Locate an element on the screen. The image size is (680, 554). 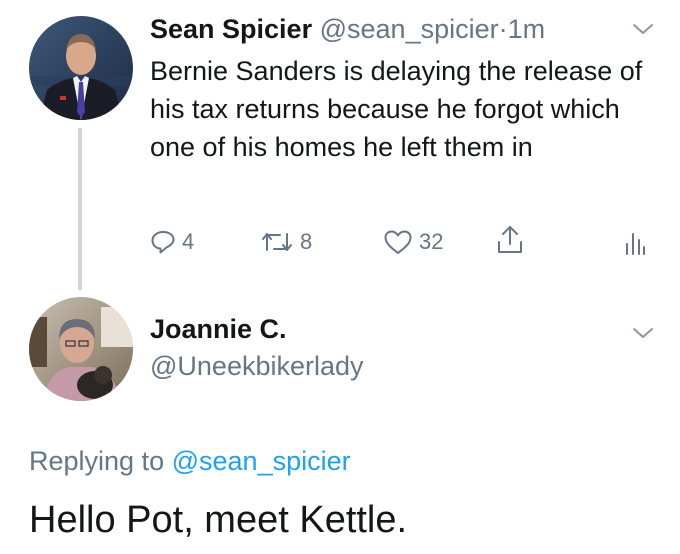
retweet-button: 8 is located at coordinates (286, 242).